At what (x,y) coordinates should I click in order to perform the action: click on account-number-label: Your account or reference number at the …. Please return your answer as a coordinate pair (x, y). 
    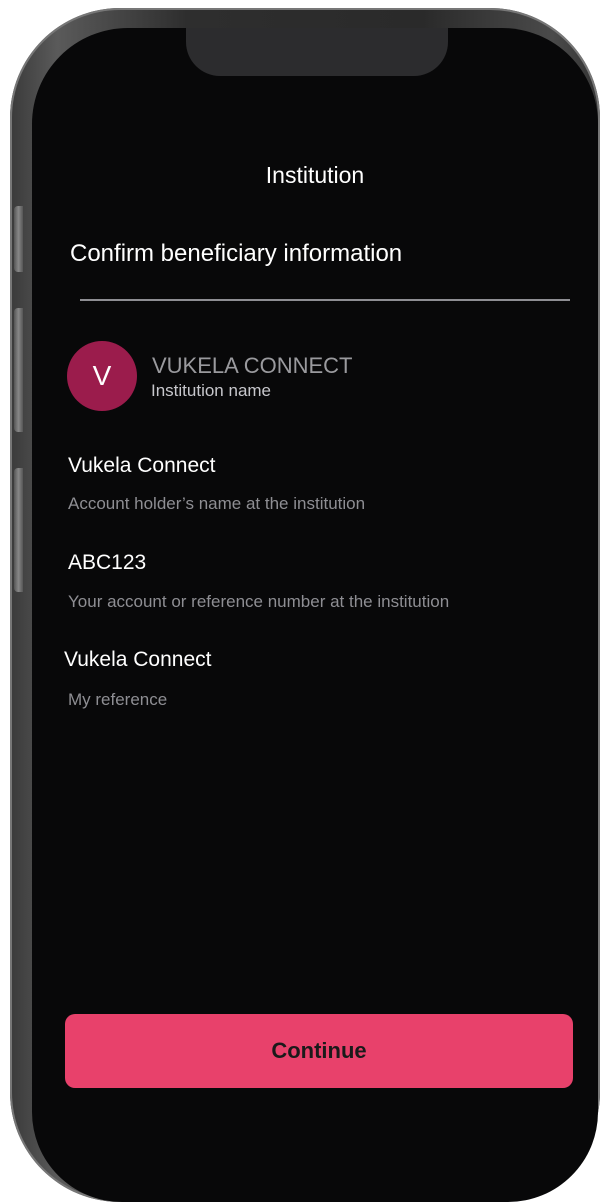
    Looking at the image, I should click on (259, 601).